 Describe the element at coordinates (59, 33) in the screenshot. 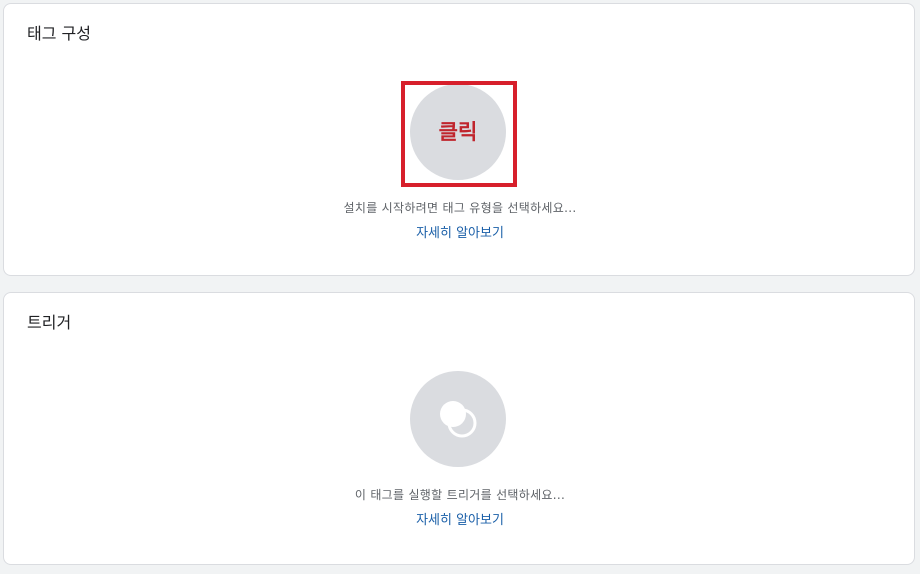

I see `tag-configuration-title: 태그 구성` at that location.